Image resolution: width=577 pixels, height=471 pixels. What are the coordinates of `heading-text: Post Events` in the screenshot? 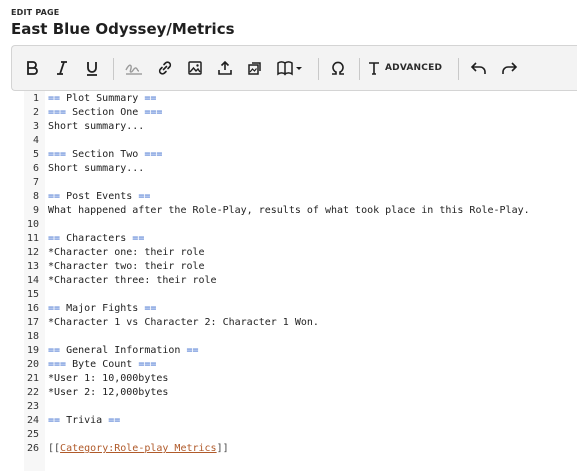 It's located at (99, 196).